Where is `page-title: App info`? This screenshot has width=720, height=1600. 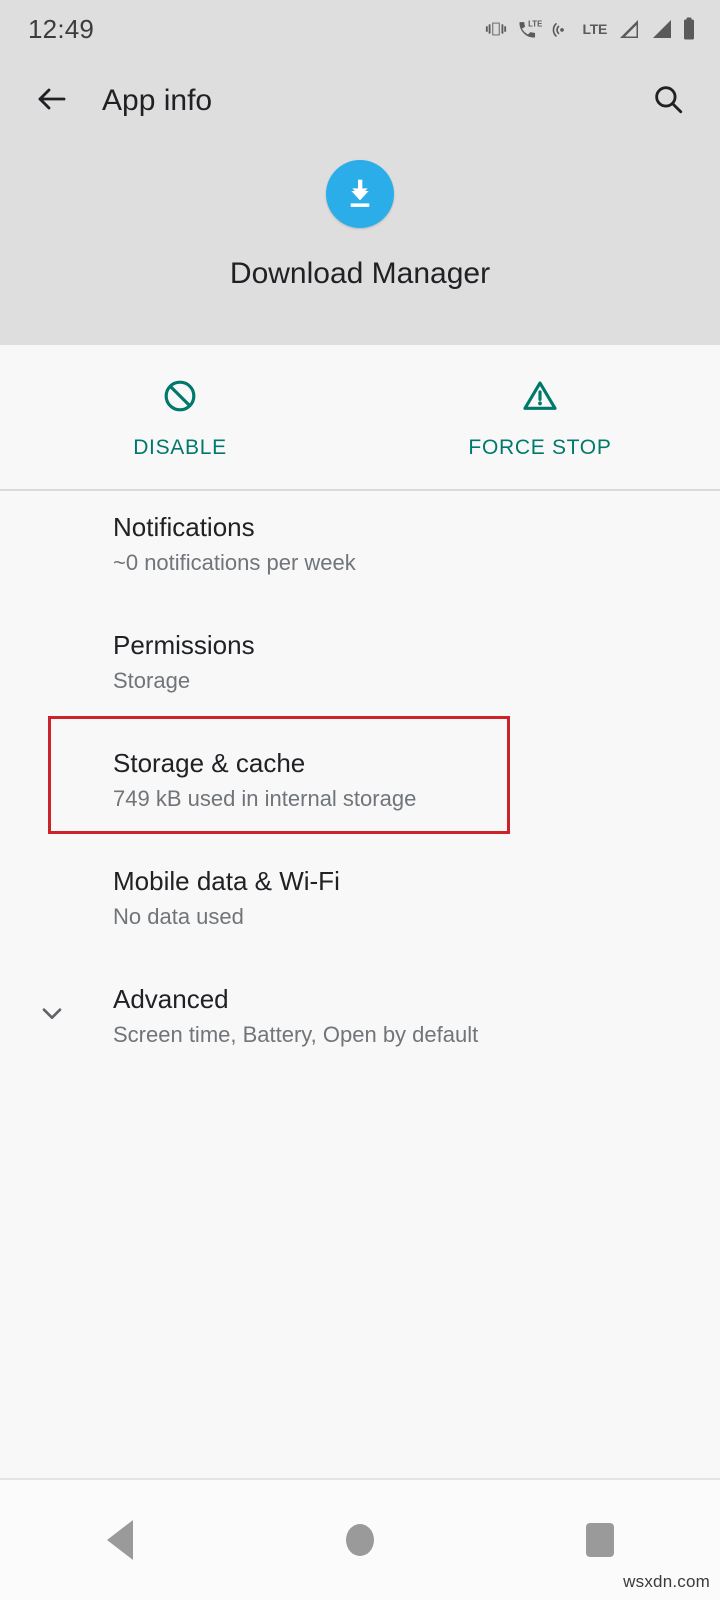 page-title: App info is located at coordinates (157, 100).